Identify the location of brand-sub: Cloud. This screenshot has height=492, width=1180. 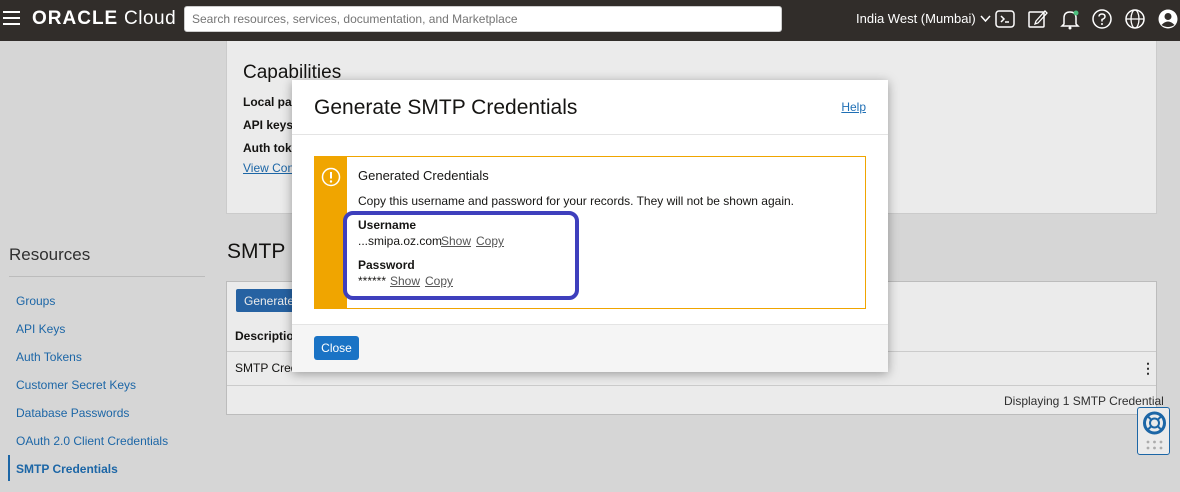
(150, 18).